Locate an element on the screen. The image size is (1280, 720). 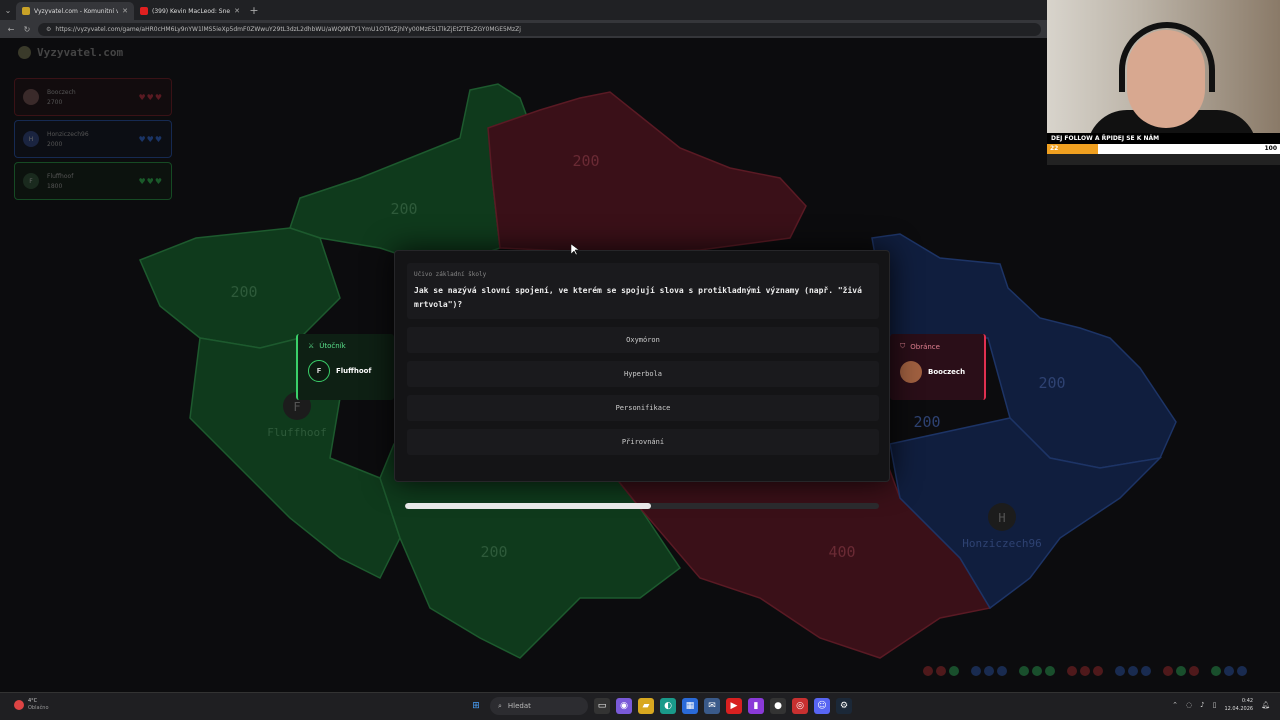
avatar is located at coordinates (31, 97).